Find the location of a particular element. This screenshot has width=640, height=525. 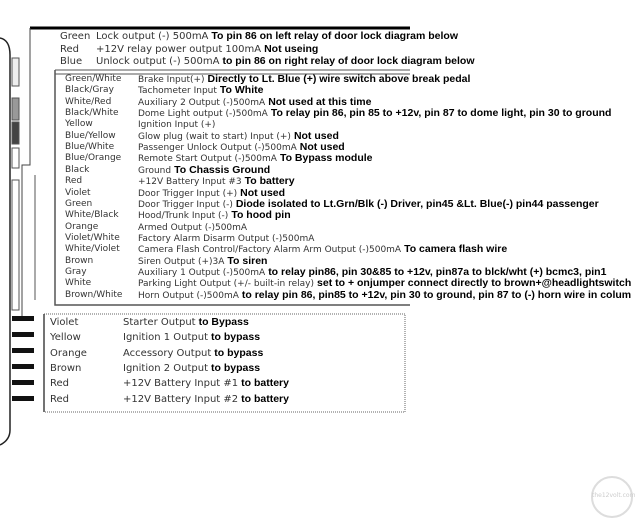

wire-function-text: Factory Alarm Disarm Output (-)500mA is located at coordinates (226, 238).